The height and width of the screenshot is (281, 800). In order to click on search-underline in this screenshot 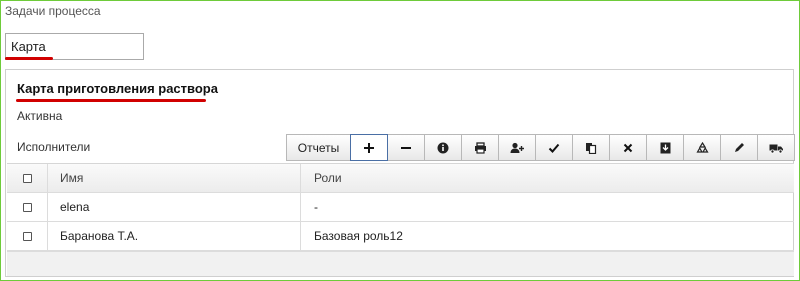, I will do `click(29, 58)`.